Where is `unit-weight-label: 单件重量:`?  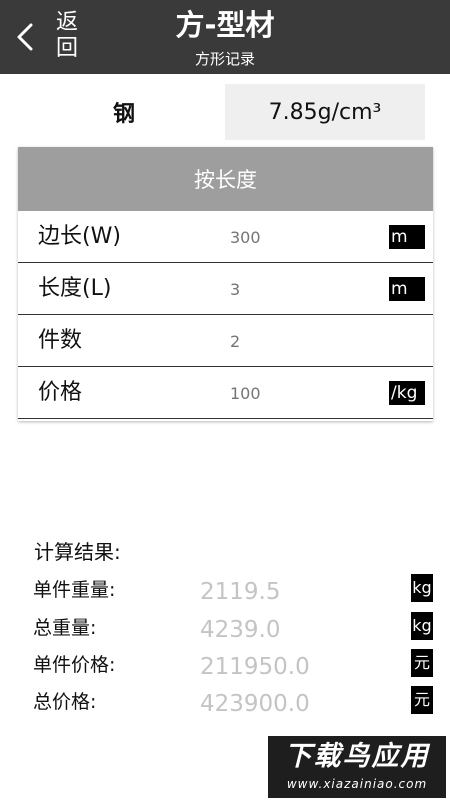
unit-weight-label: 单件重量: is located at coordinates (74, 590).